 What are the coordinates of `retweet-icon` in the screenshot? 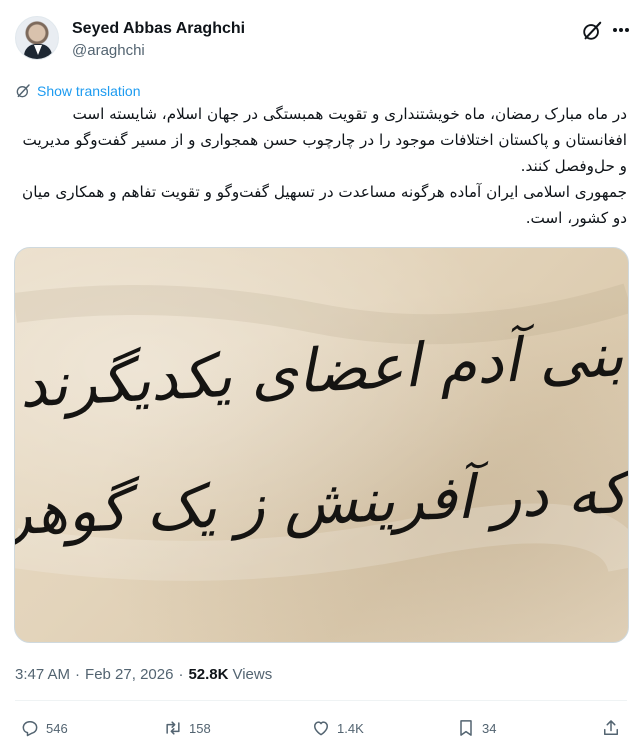 It's located at (173, 728).